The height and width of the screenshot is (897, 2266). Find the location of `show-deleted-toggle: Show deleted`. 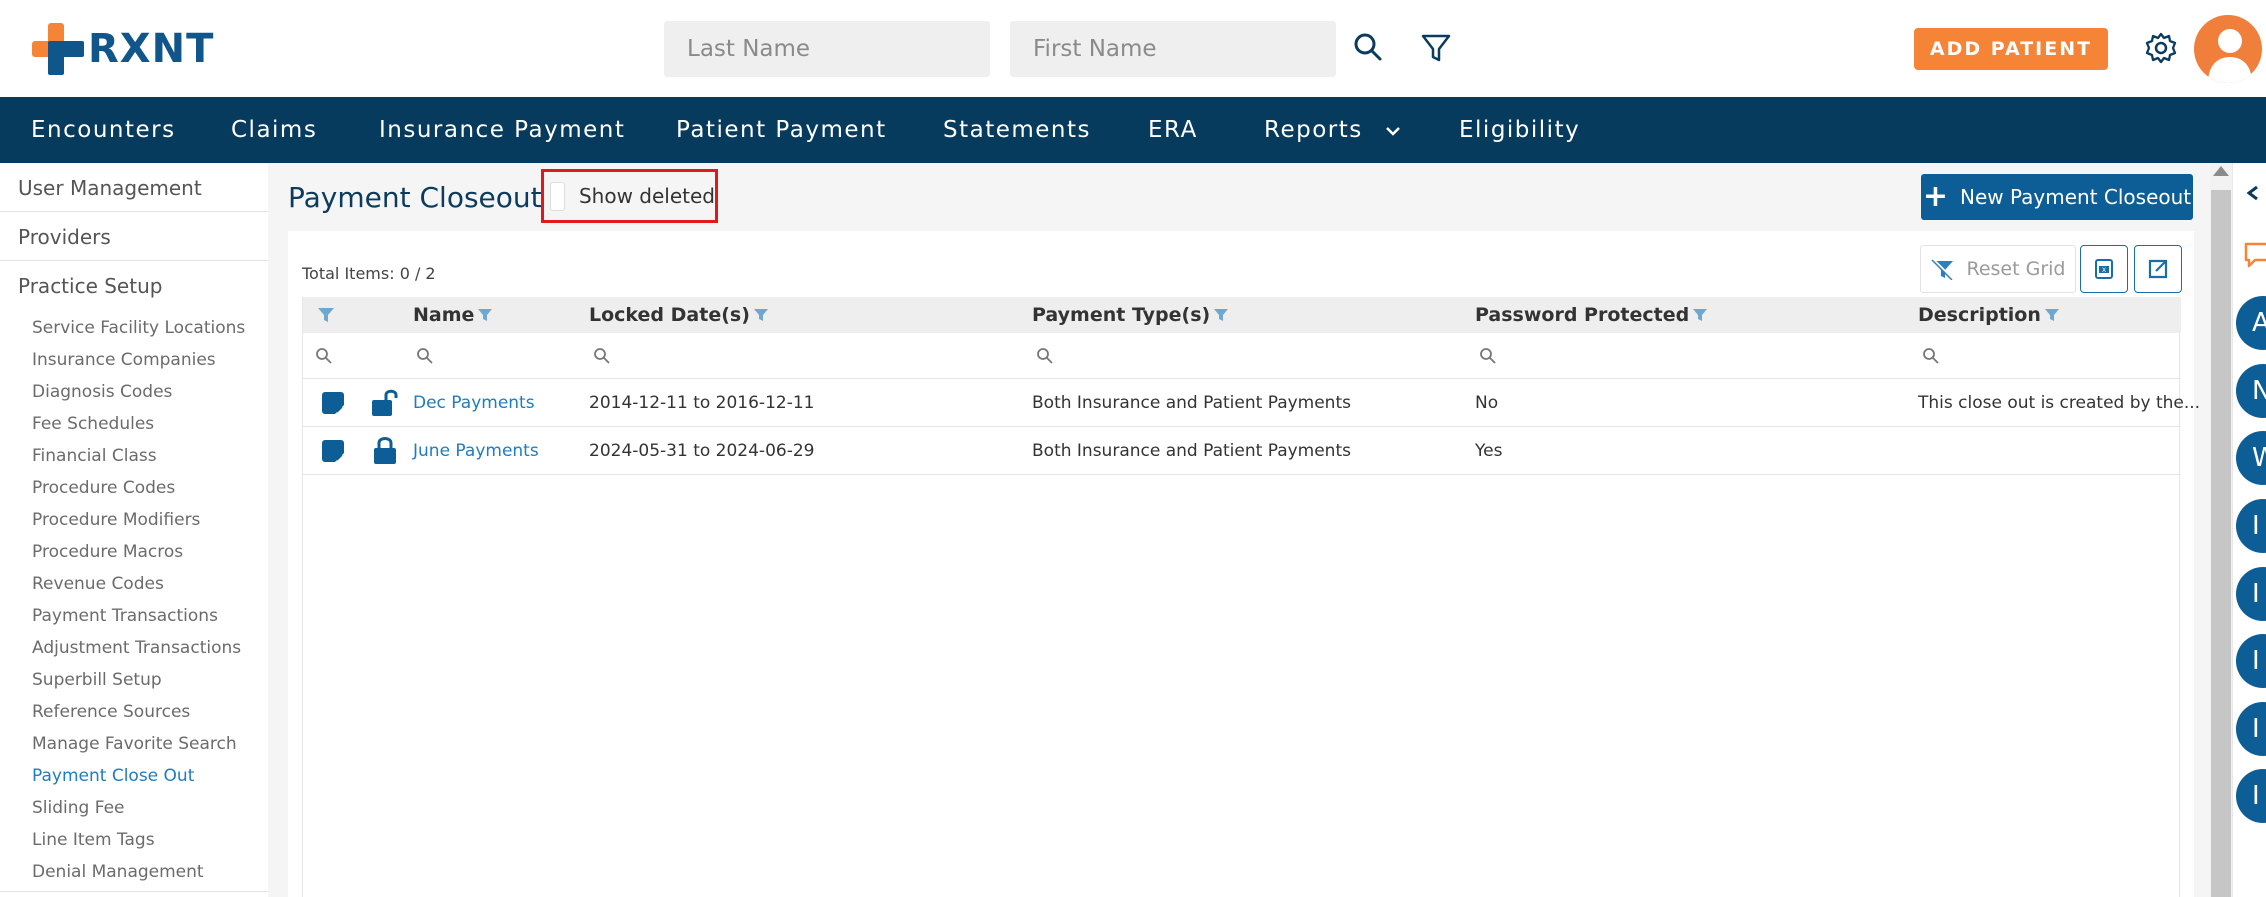

show-deleted-toggle: Show deleted is located at coordinates (629, 196).